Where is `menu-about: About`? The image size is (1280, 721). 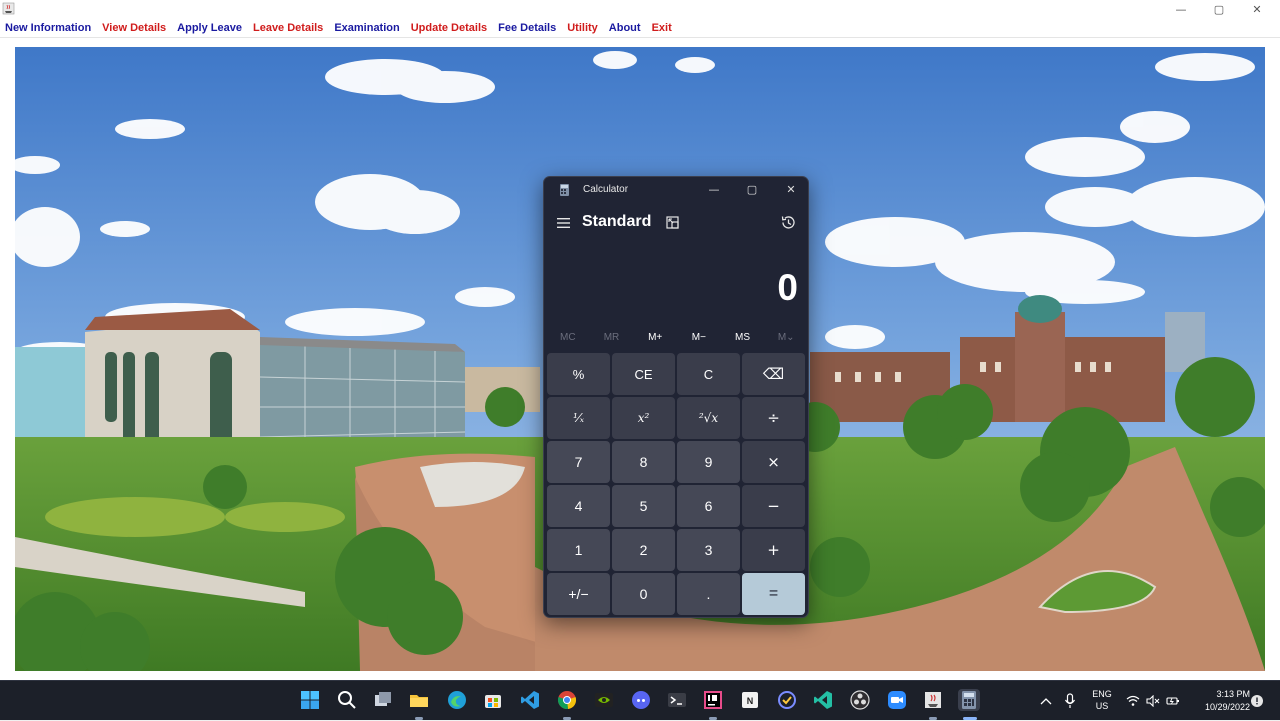 menu-about: About is located at coordinates (625, 28).